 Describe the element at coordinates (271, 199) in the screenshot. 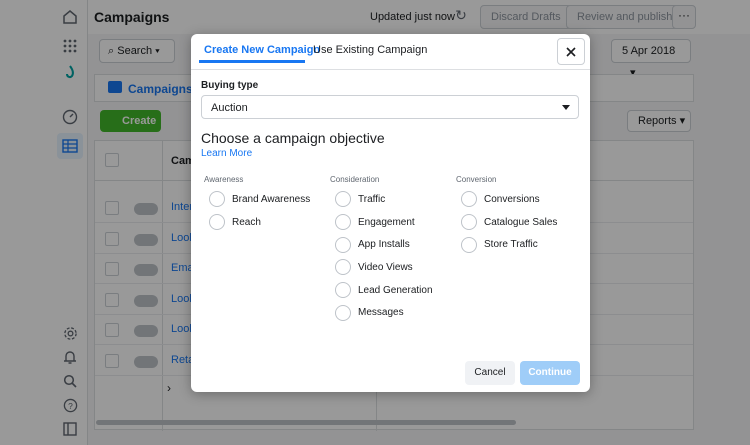

I see `objective-label: Brand Awareness` at that location.